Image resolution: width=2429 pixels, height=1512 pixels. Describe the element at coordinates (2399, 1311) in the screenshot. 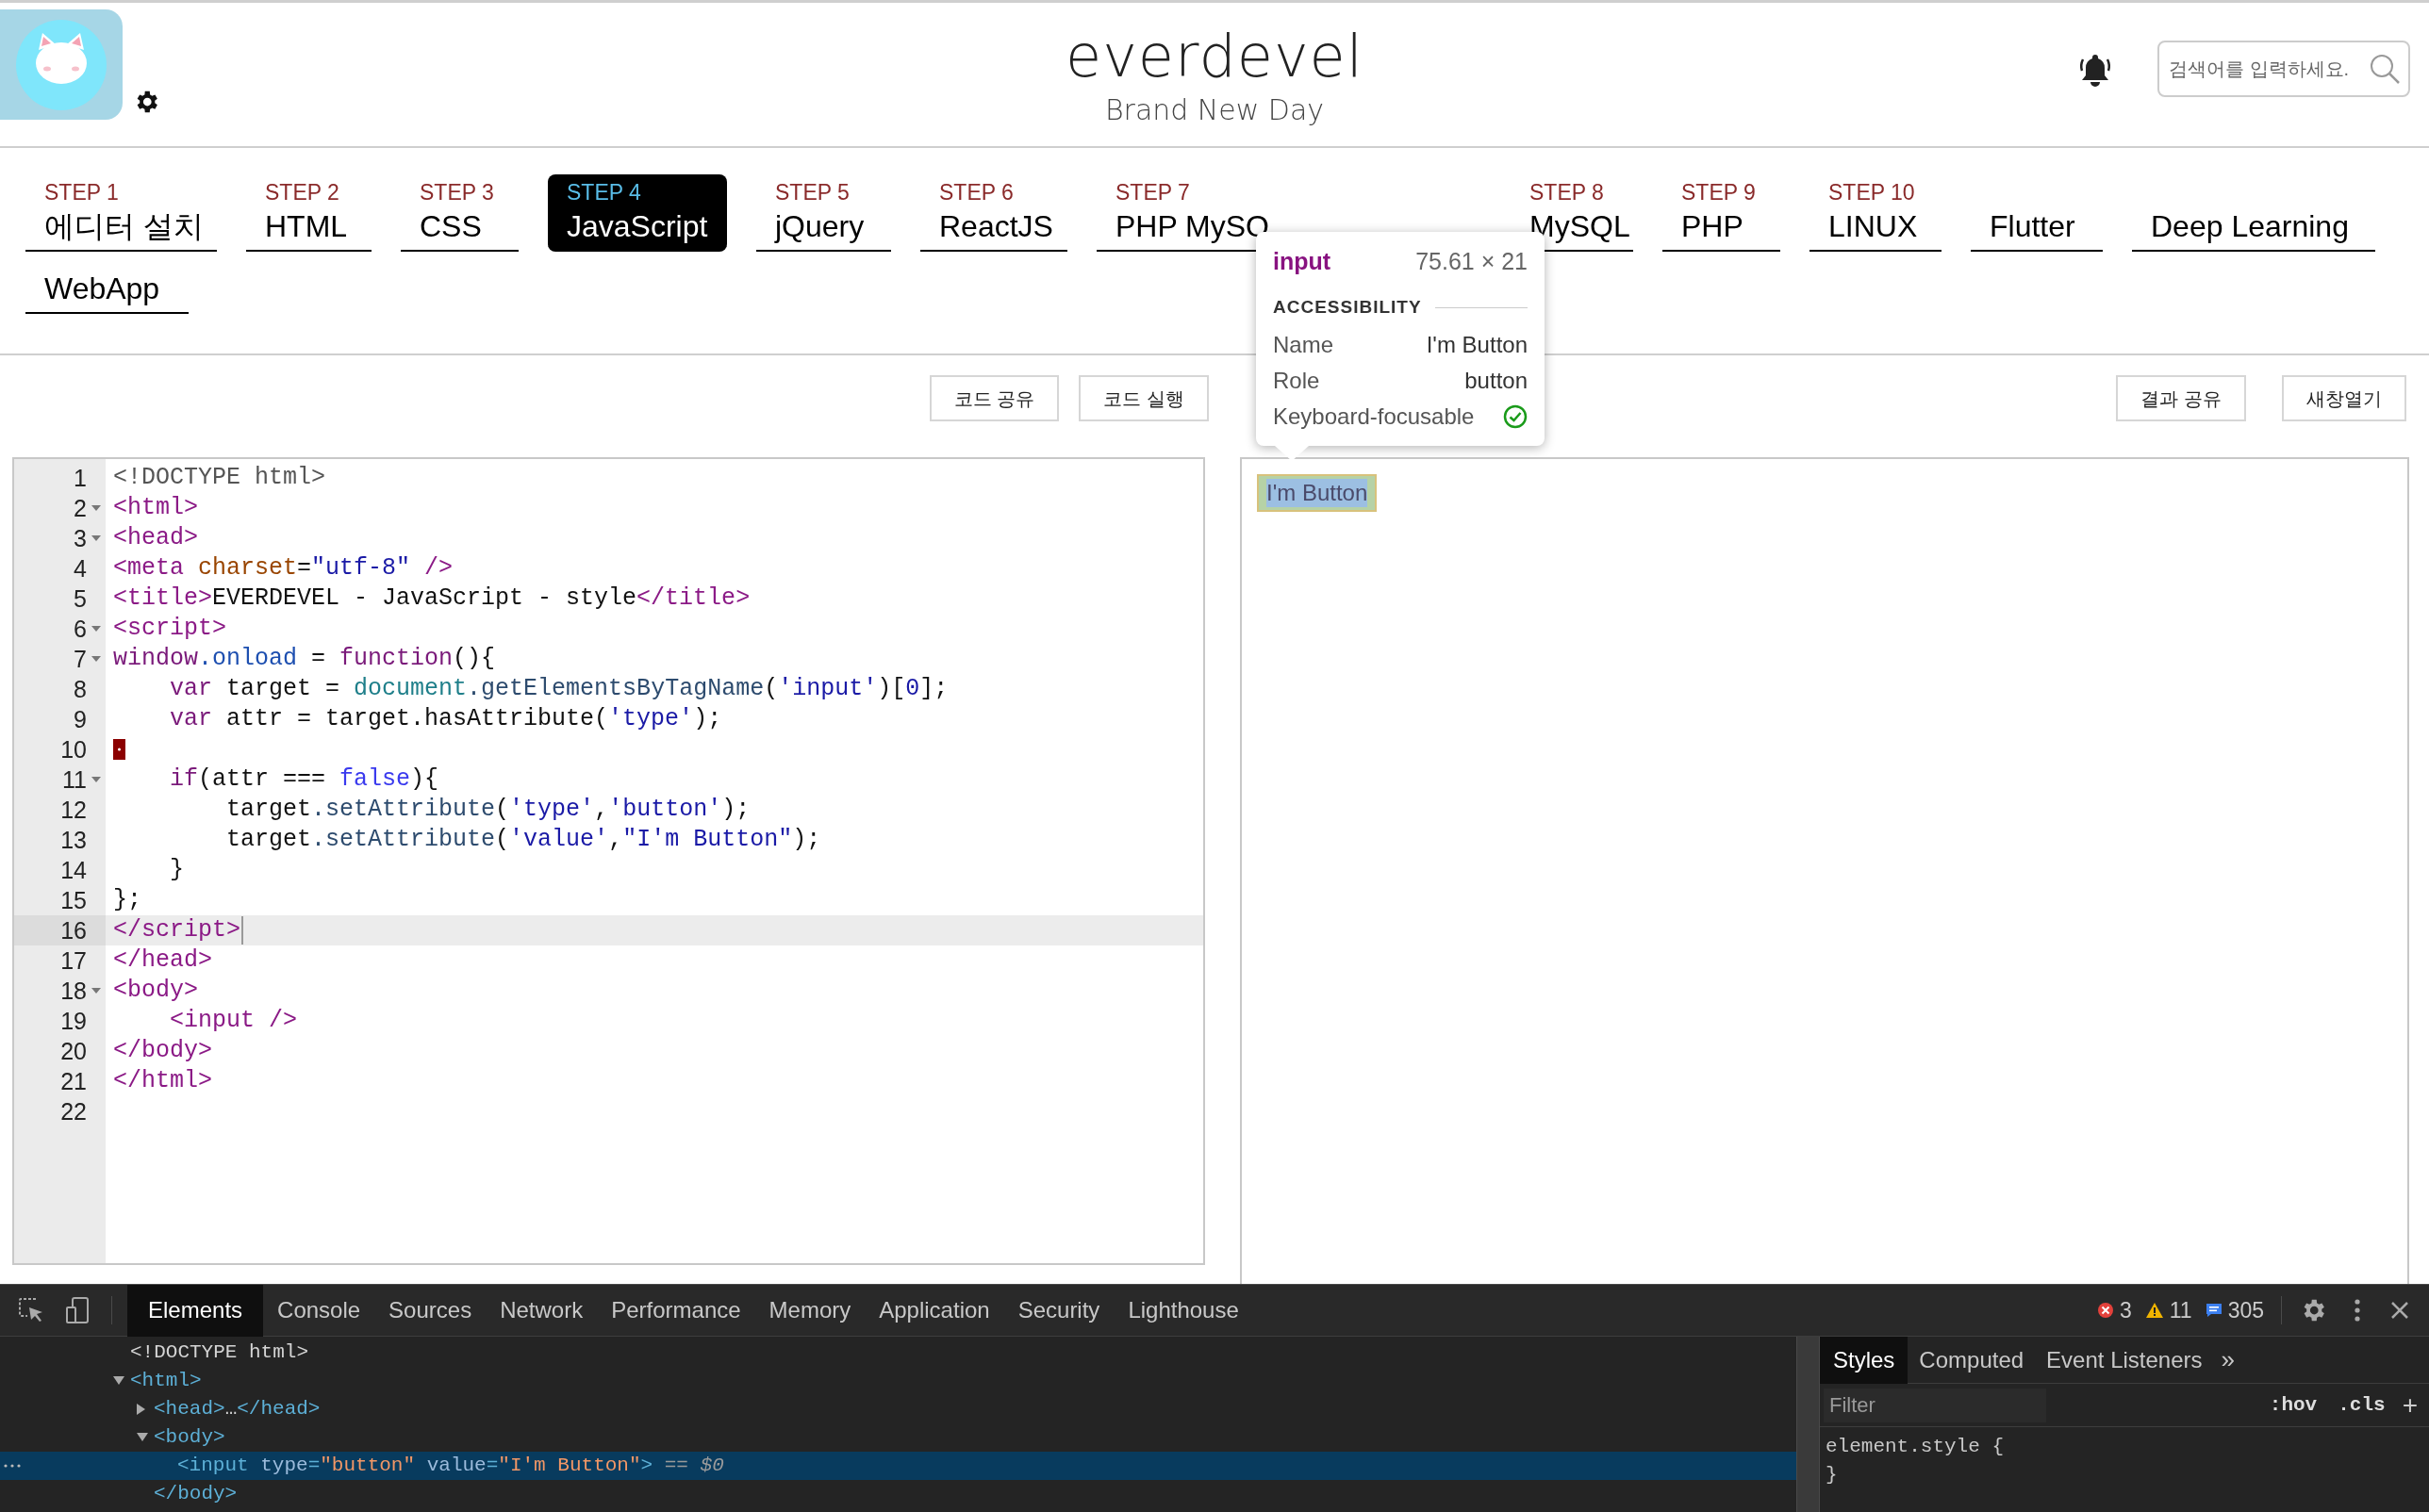

I see `close-icon` at that location.